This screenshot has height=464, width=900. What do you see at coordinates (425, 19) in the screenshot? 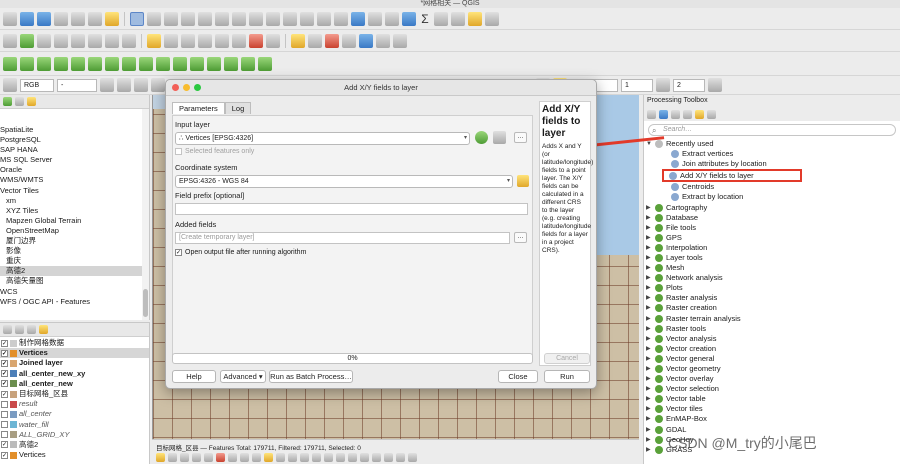
I see `statistics-icon: Σ` at bounding box center [425, 19].